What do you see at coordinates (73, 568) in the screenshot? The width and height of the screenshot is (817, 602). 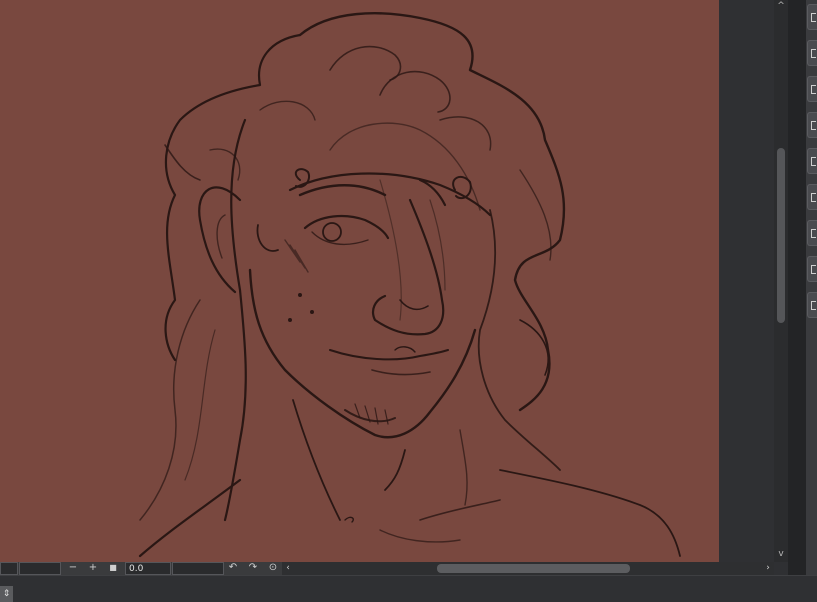 I see `minus-icon: −` at bounding box center [73, 568].